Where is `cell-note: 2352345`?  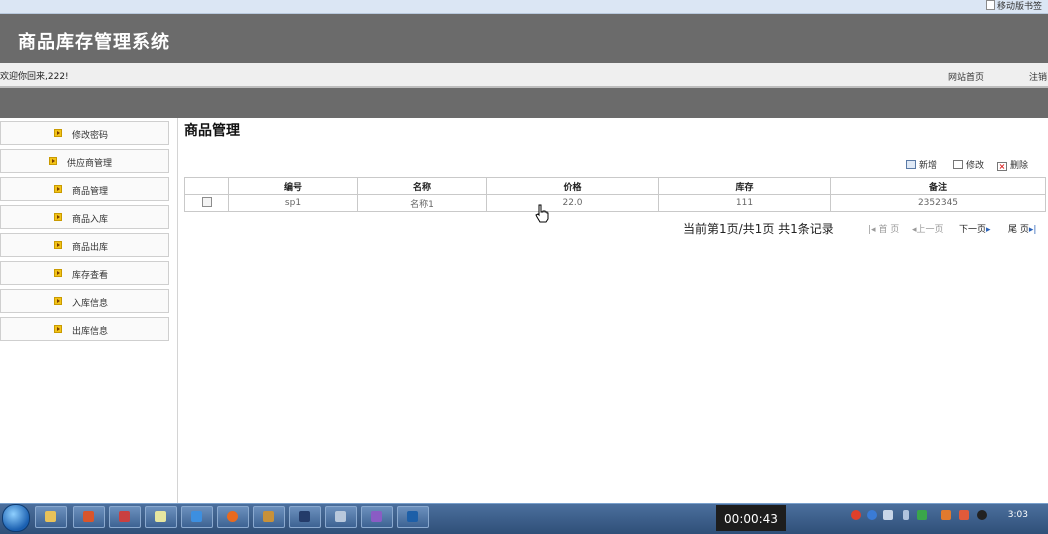
cell-note: 2352345 is located at coordinates (938, 203).